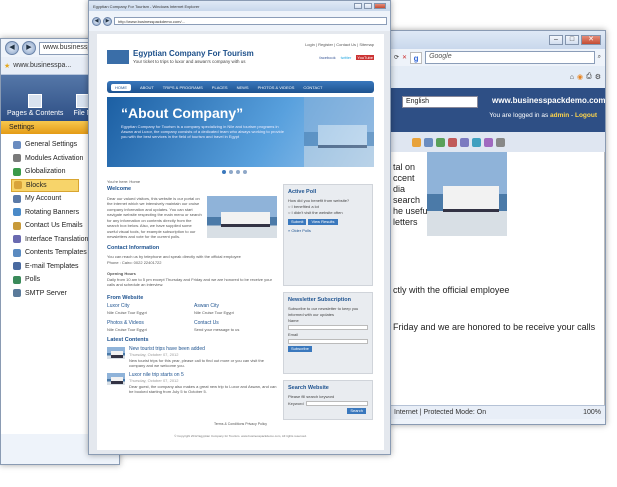 This screenshot has width=617, height=487. I want to click on keyword-label: Keyword, so click(296, 403).